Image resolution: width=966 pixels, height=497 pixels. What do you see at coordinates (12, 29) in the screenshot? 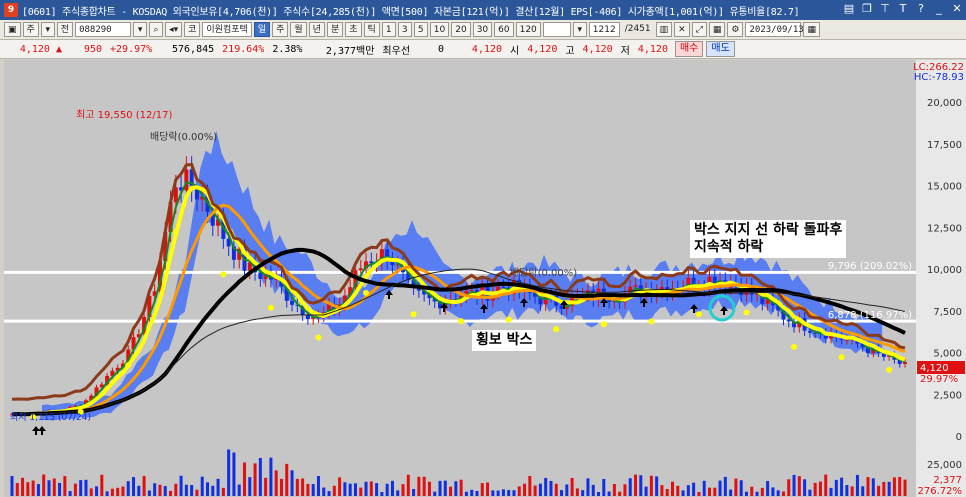
I see `layout-icon: ▣` at bounding box center [12, 29].